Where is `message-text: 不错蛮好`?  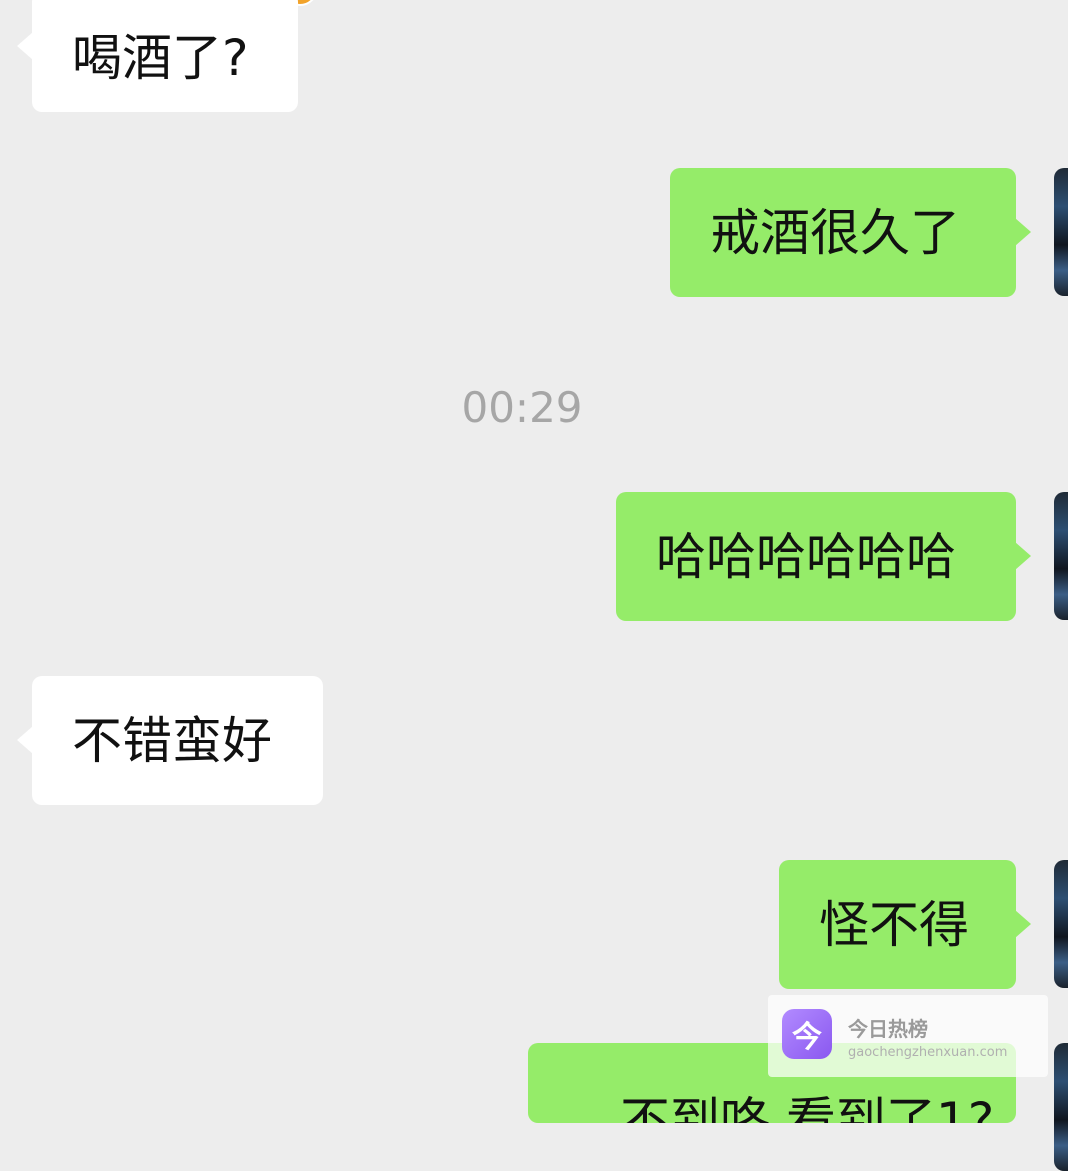 message-text: 不错蛮好 is located at coordinates (172, 740).